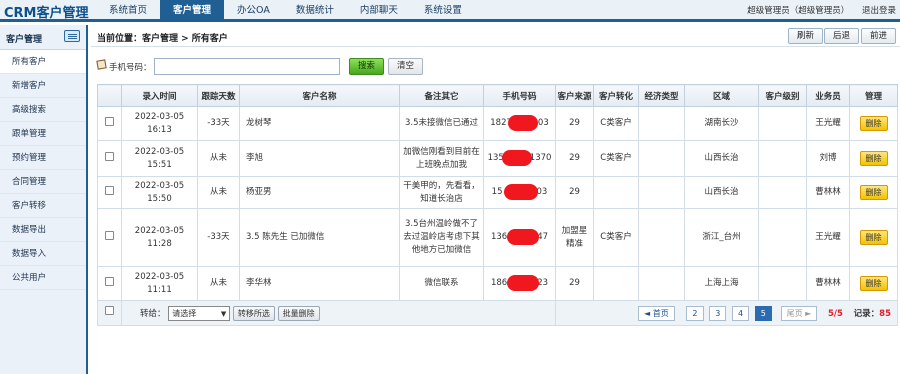 This screenshot has height=374, width=900. I want to click on customer-name: 杨亚男, so click(319, 192).